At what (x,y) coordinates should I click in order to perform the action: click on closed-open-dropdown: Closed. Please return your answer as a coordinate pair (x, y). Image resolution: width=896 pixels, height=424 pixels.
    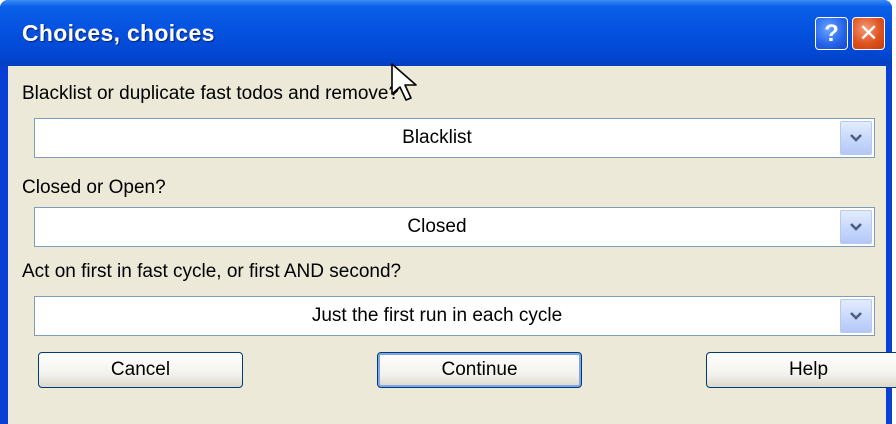
    Looking at the image, I should click on (454, 227).